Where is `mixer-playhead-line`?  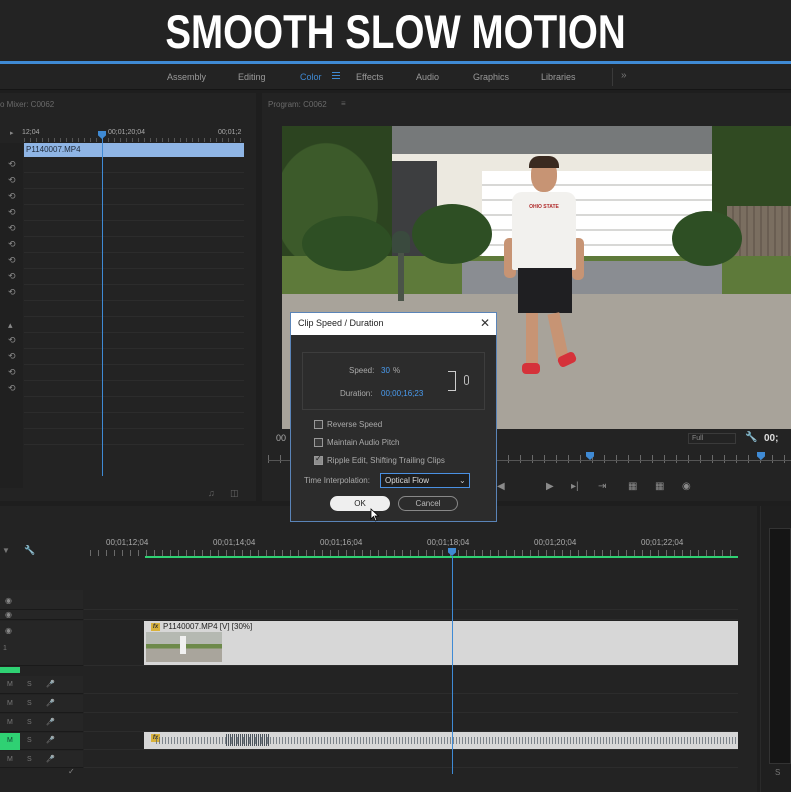 mixer-playhead-line is located at coordinates (102, 307).